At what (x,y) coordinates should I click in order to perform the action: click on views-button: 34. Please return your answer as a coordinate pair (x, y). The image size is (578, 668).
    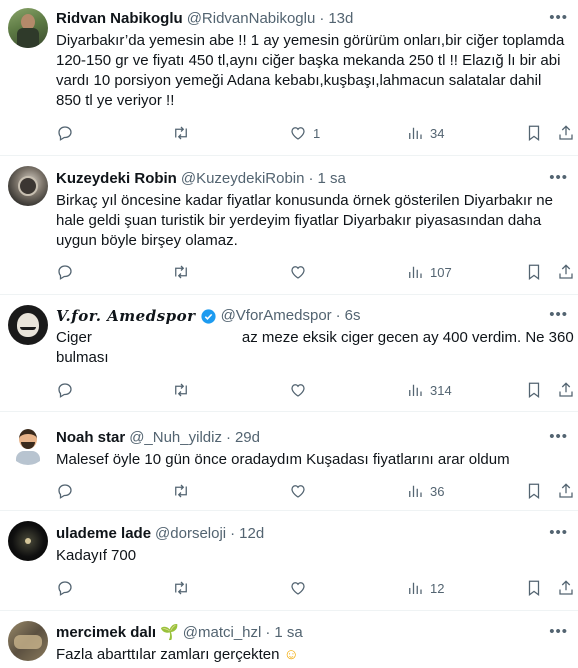
    Looking at the image, I should click on (425, 133).